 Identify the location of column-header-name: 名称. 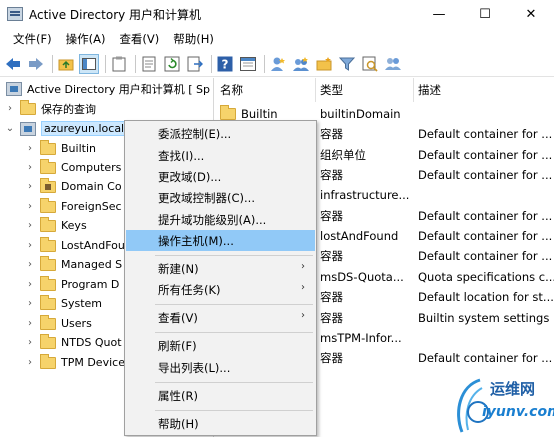
(266, 90).